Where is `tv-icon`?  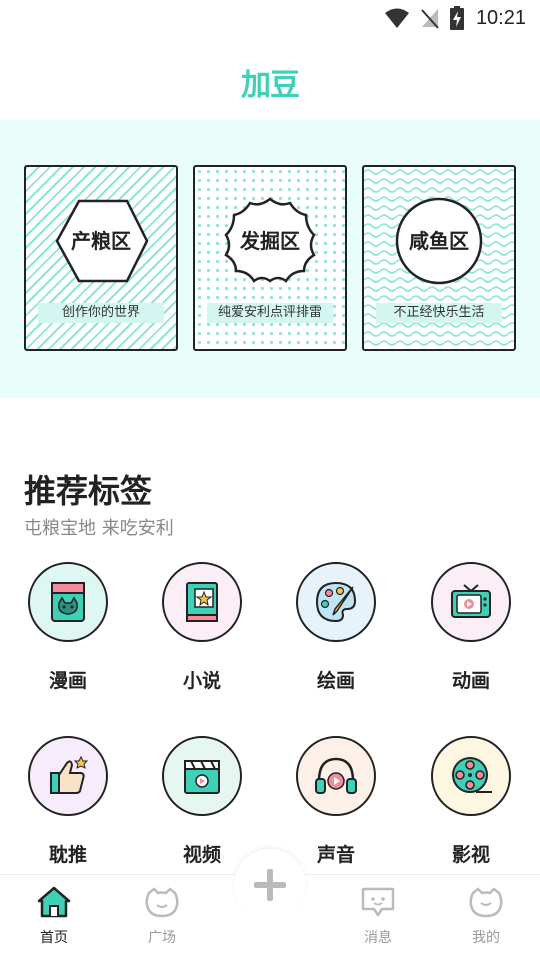
tv-icon is located at coordinates (471, 601).